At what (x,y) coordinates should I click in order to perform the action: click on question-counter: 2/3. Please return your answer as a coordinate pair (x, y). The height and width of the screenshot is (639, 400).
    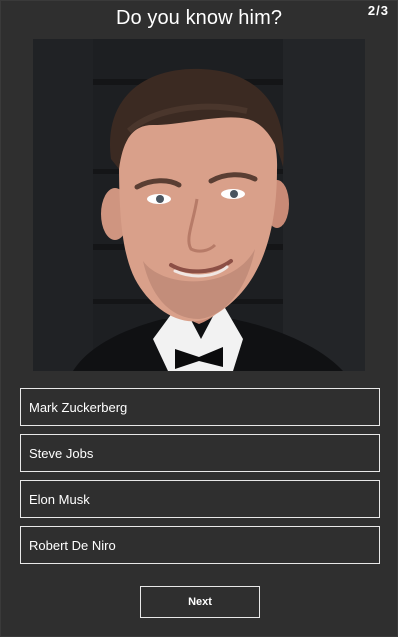
    Looking at the image, I should click on (378, 10).